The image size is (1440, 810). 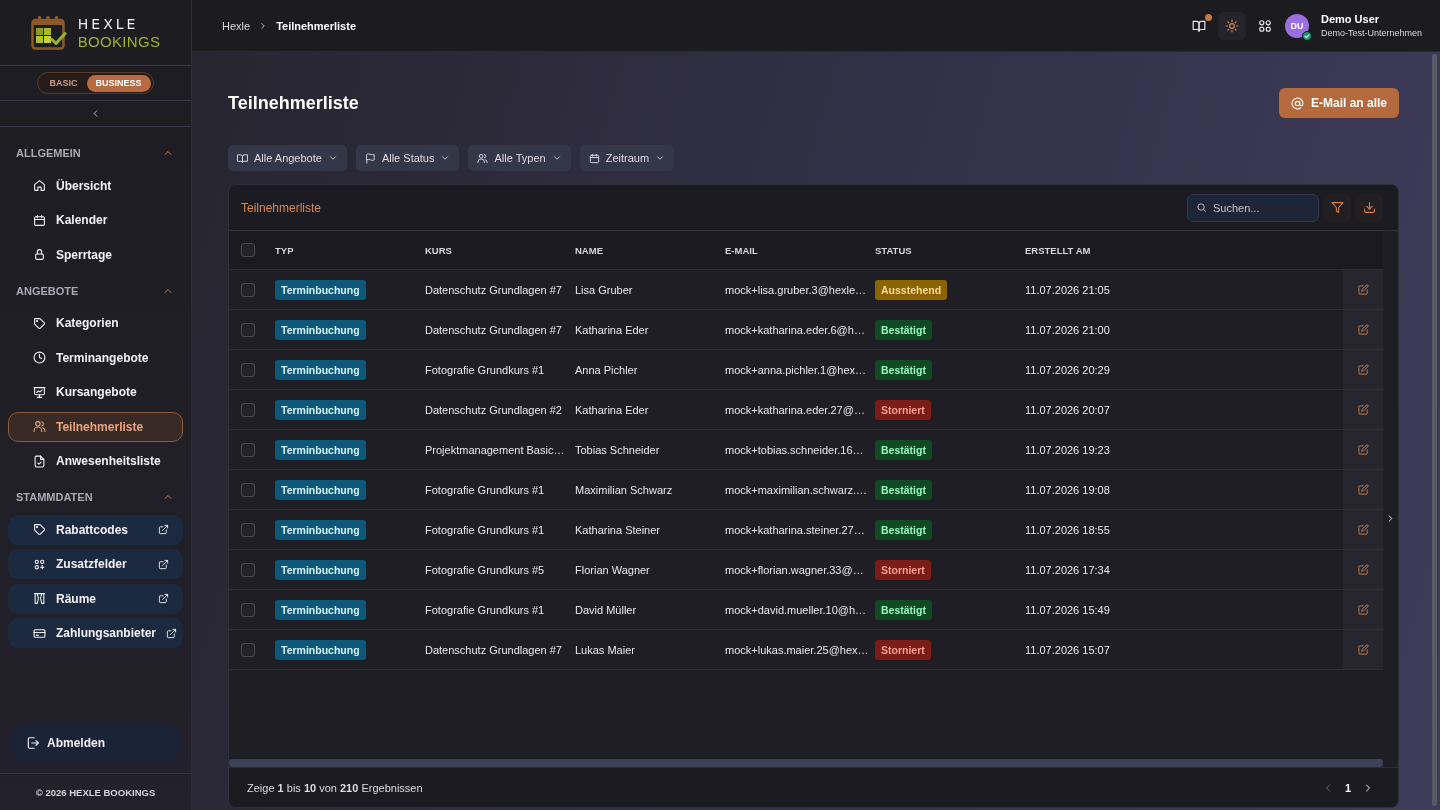 I want to click on download-button, so click(x=1369, y=207).